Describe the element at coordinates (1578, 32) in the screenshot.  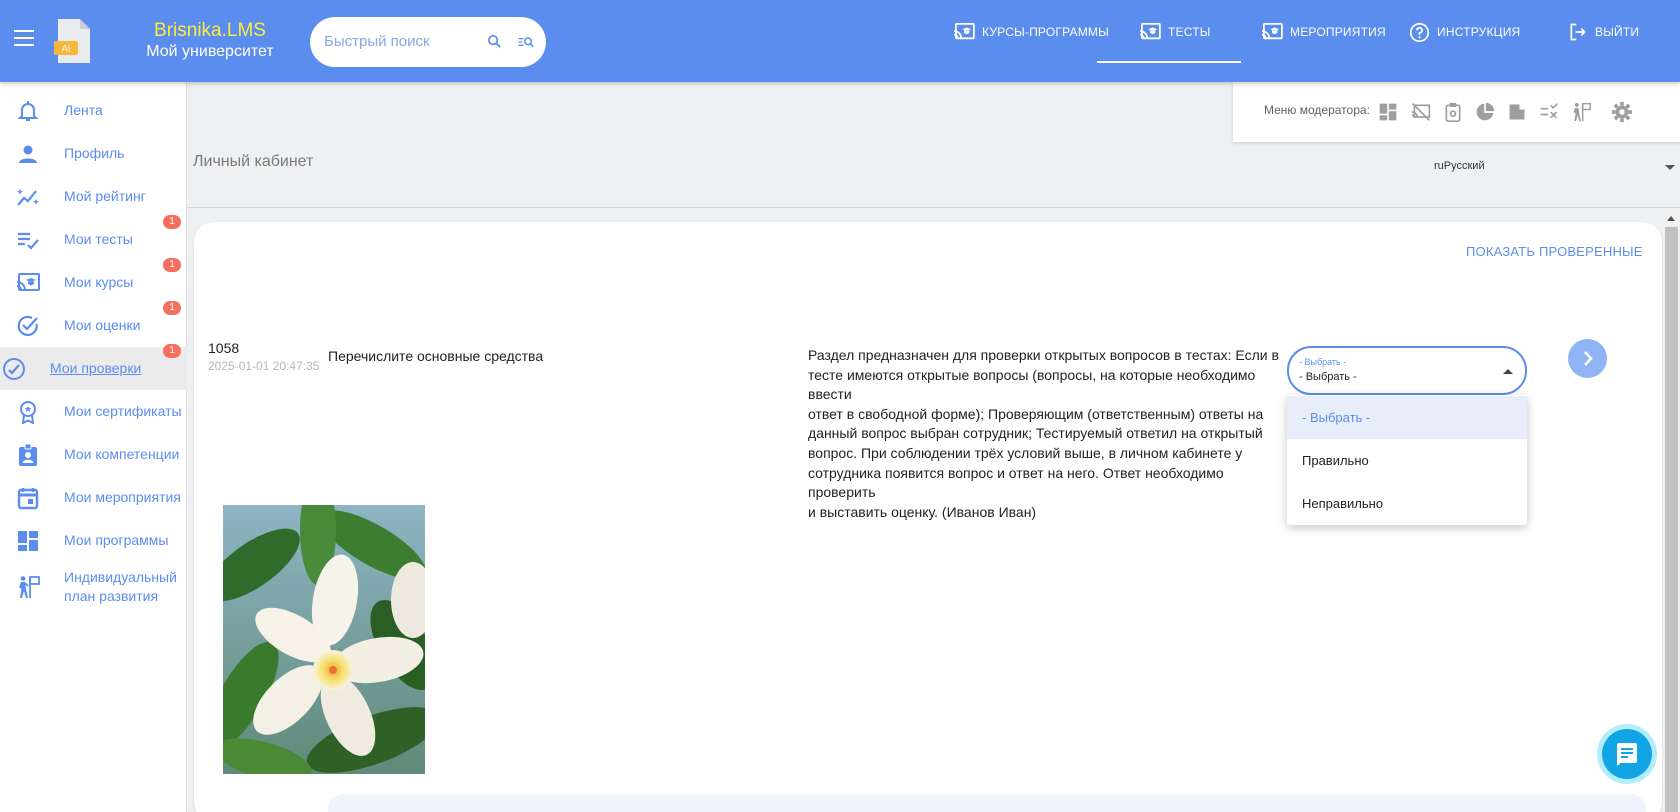
I see `logout-icon` at that location.